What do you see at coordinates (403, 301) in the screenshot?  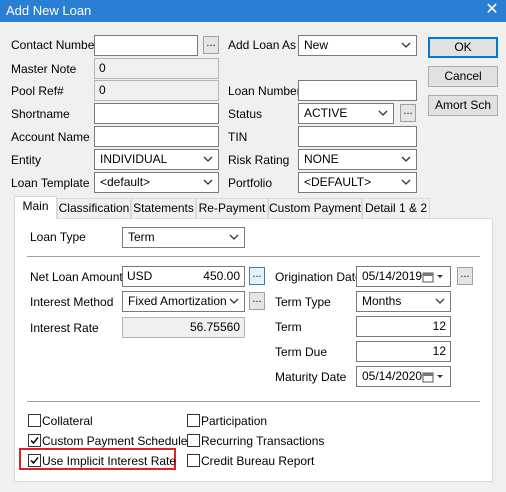 I see `term-type-select: Months` at bounding box center [403, 301].